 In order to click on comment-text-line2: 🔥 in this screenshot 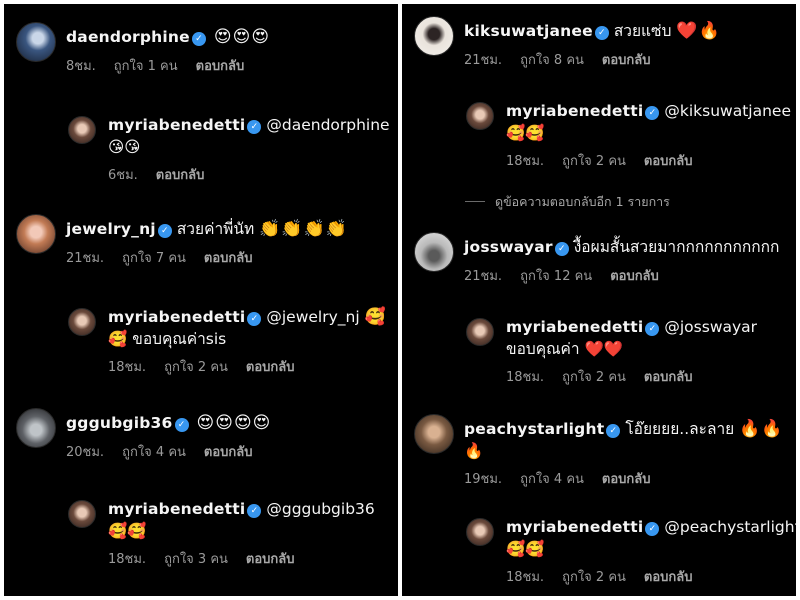, I will do `click(474, 451)`.